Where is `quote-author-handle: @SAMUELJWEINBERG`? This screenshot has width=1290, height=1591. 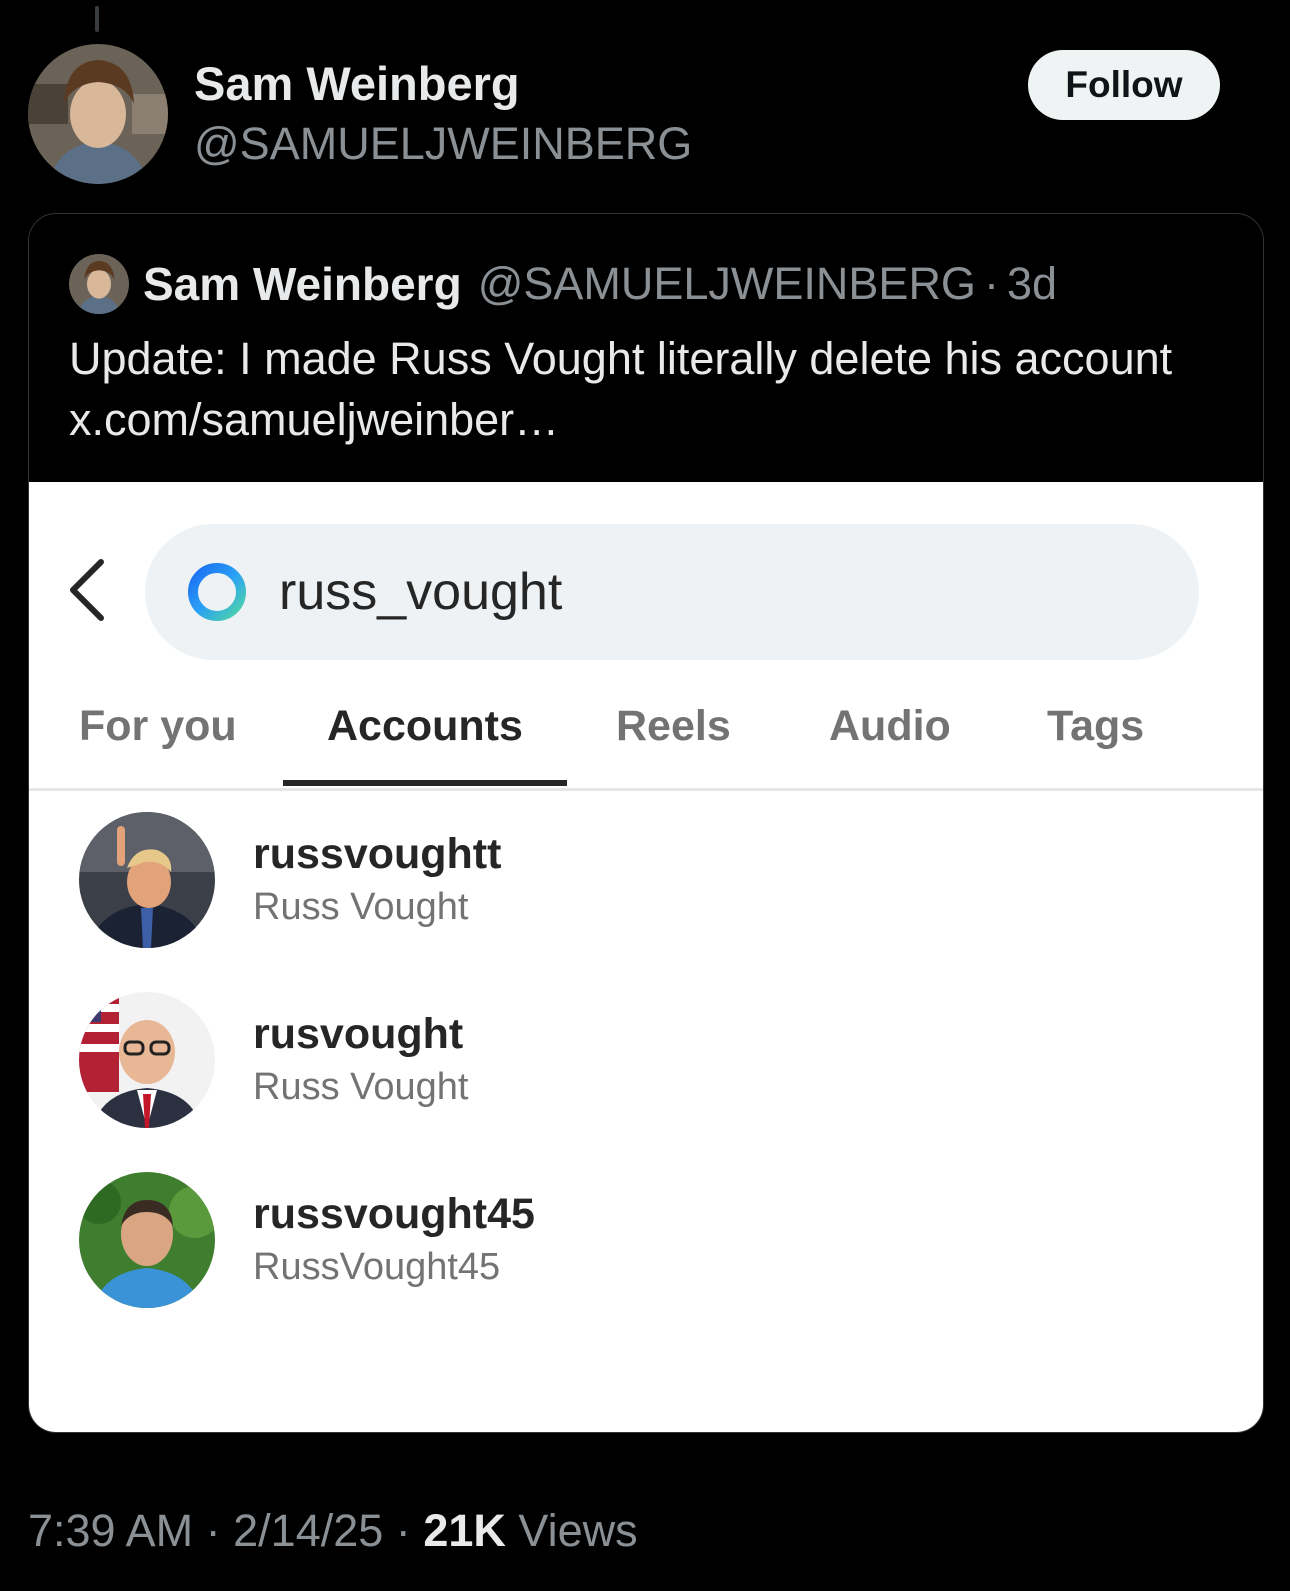 quote-author-handle: @SAMUELJWEINBERG is located at coordinates (726, 283).